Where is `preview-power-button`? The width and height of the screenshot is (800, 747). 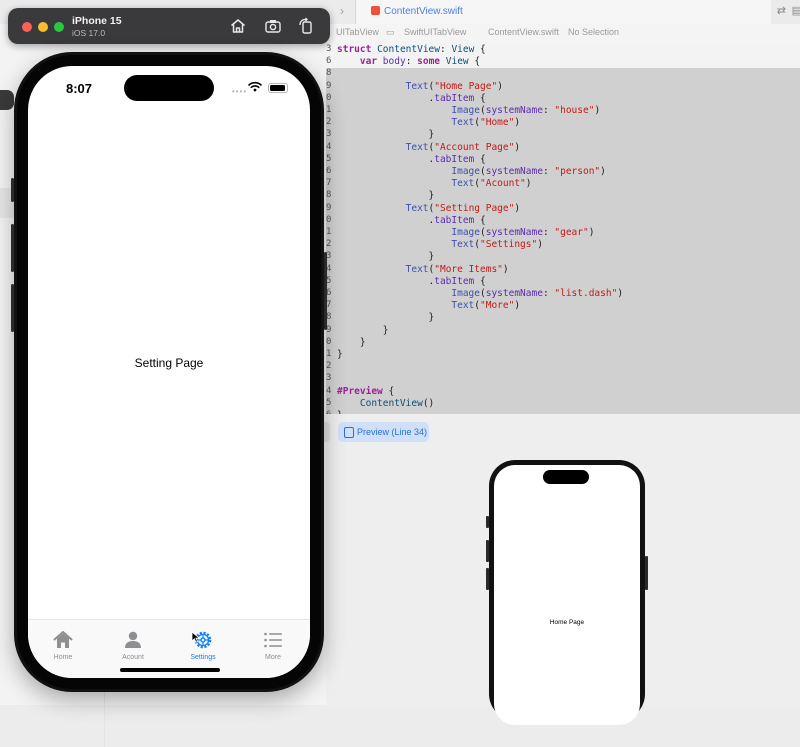
preview-power-button is located at coordinates (646, 573).